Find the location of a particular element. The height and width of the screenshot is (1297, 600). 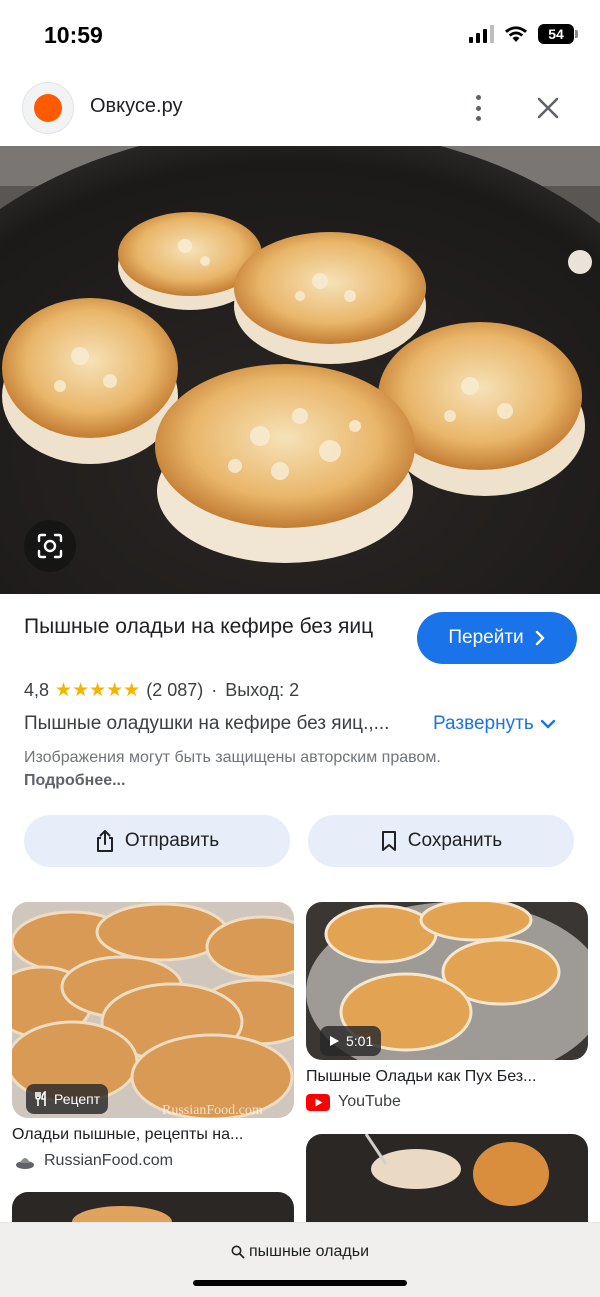

source-header: Овкусе.ру is located at coordinates (300, 108).